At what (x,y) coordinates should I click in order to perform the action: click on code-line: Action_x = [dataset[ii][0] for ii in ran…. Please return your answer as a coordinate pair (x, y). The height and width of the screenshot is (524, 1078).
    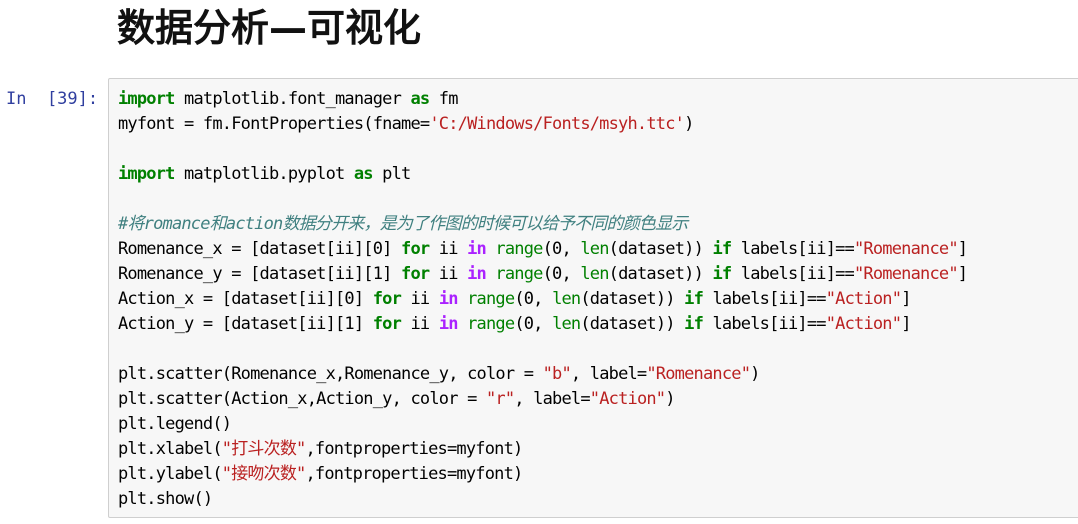
    Looking at the image, I should click on (542, 299).